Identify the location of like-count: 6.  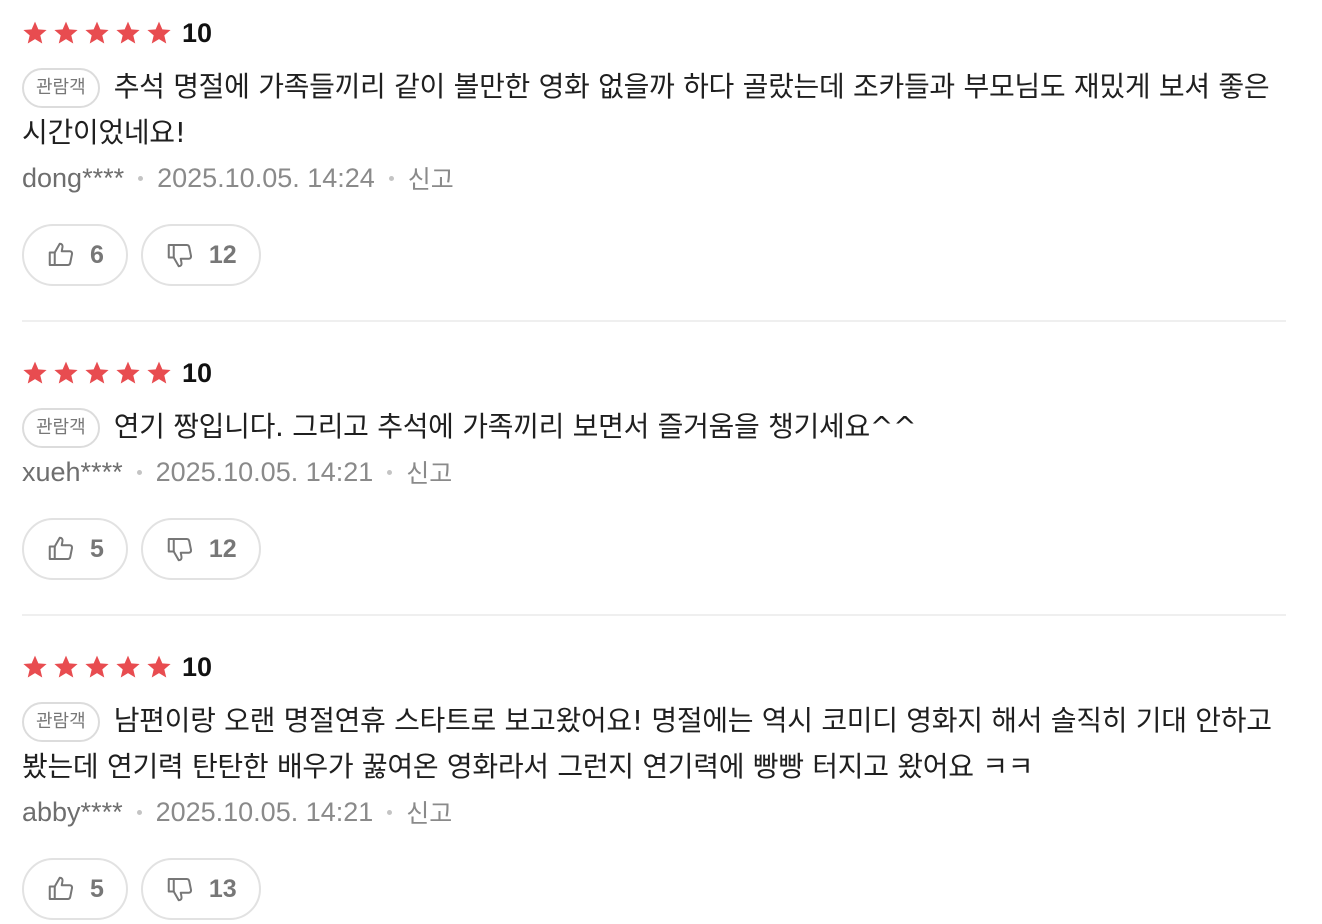
(97, 254).